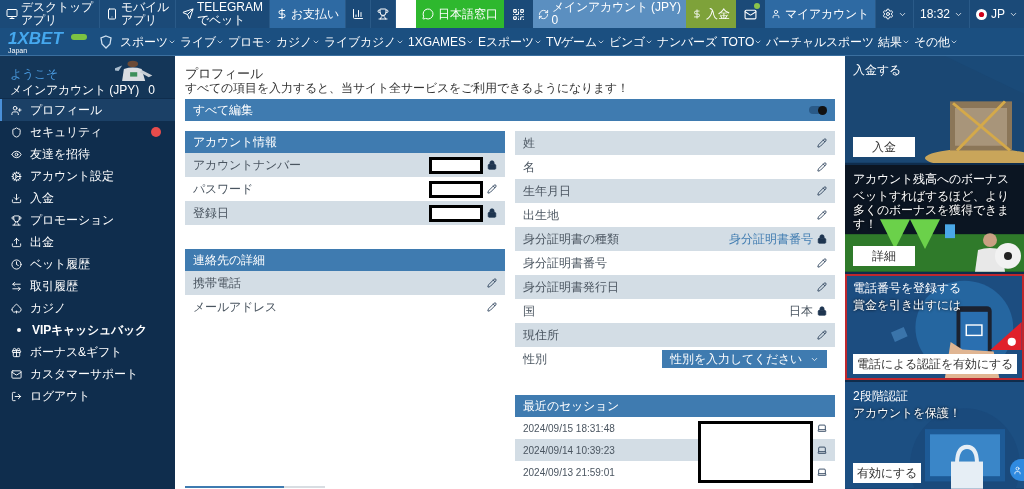 This screenshot has width=1024, height=489. I want to click on sidebar-item: アカウント設定, so click(87, 176).